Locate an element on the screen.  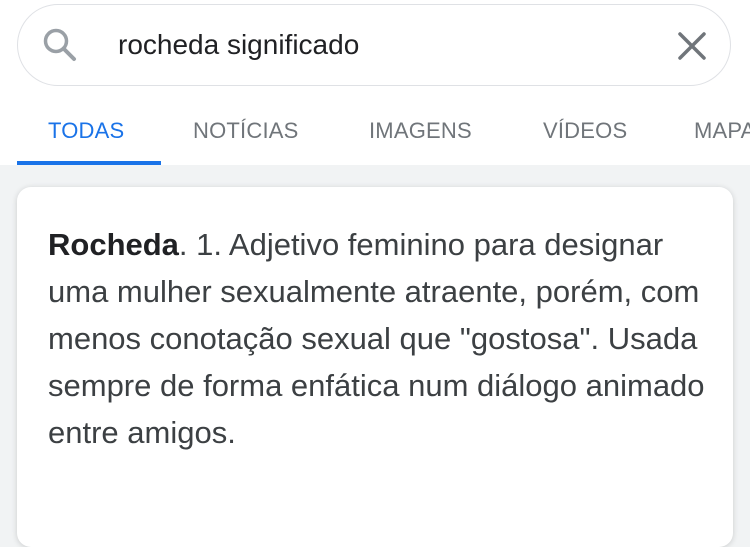
tab-noticias: NOTÍCIAS is located at coordinates (246, 131).